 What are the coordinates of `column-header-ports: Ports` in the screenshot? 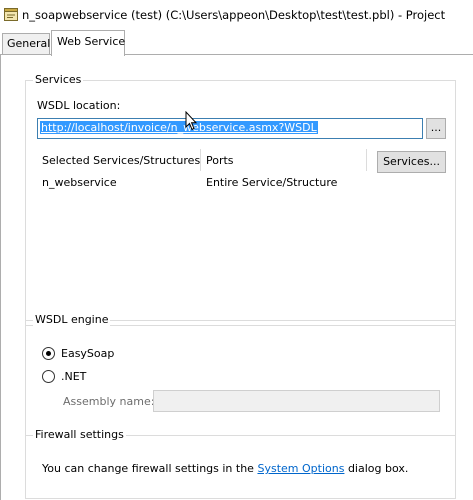 It's located at (220, 160).